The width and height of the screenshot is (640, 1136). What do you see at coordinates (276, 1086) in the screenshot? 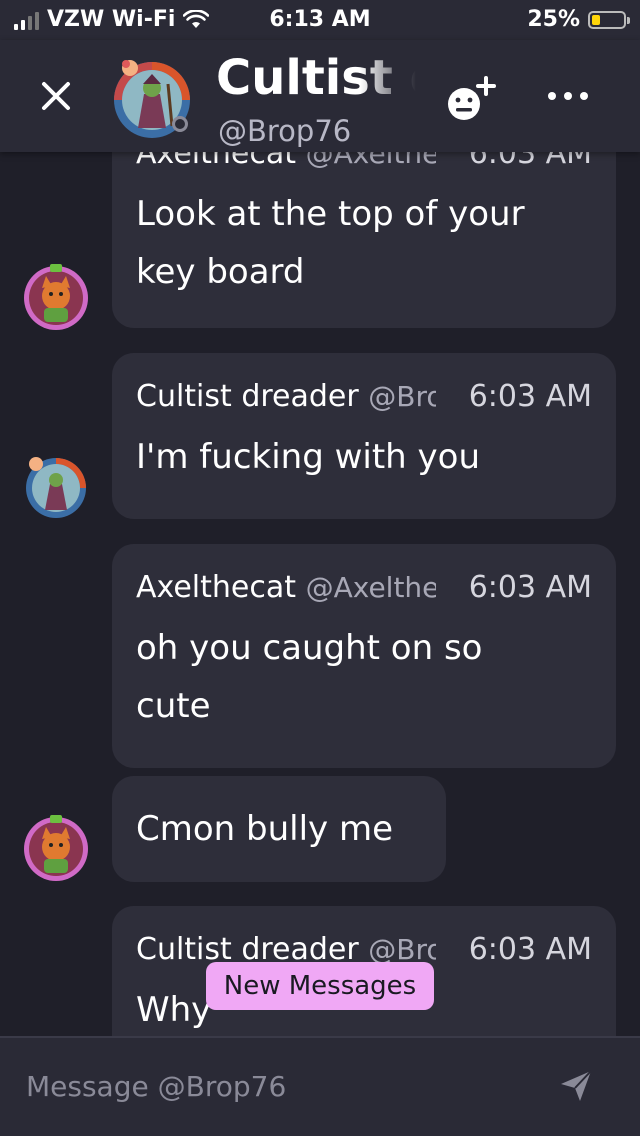
I see `message-input` at bounding box center [276, 1086].